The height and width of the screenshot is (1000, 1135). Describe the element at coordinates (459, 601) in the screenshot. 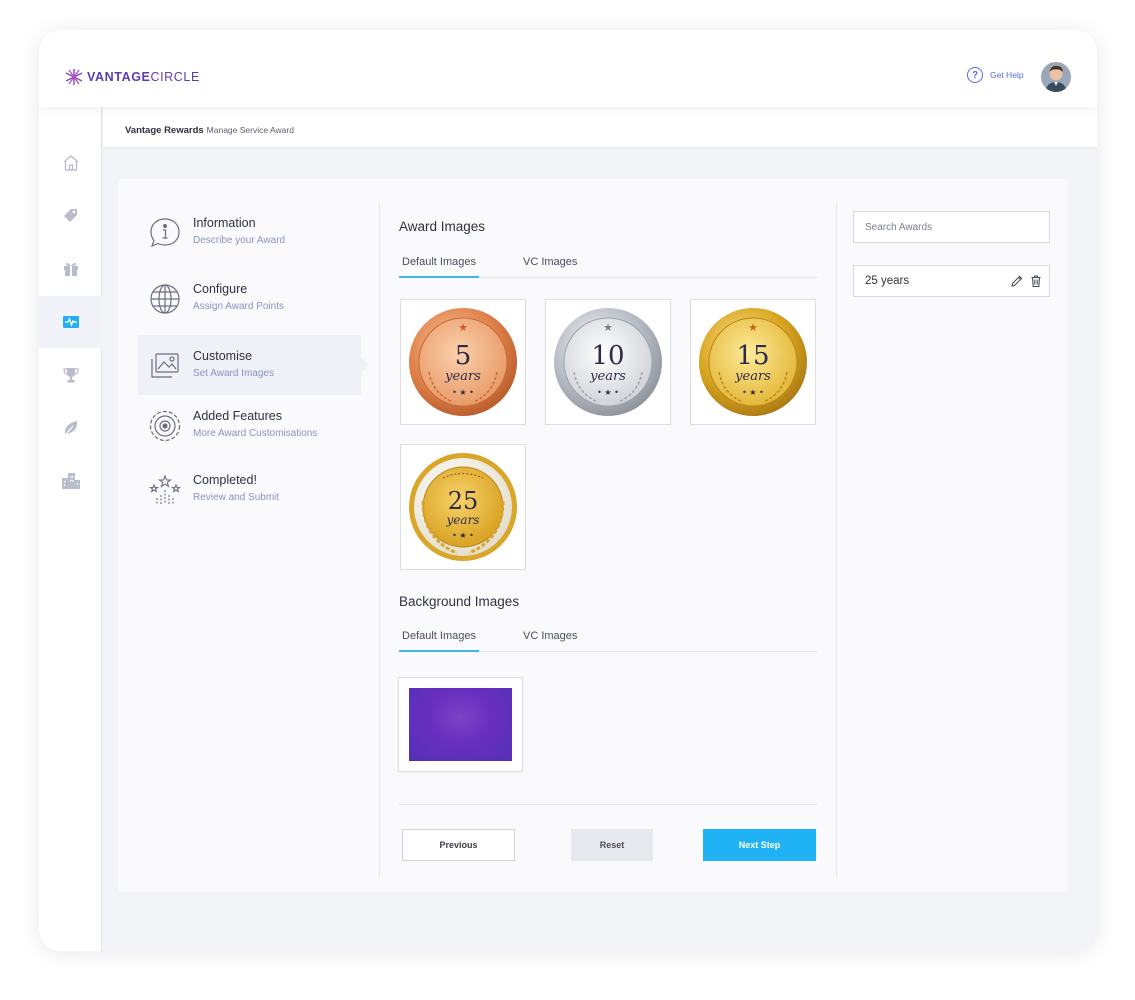

I see `background-images-title: Background Images` at that location.